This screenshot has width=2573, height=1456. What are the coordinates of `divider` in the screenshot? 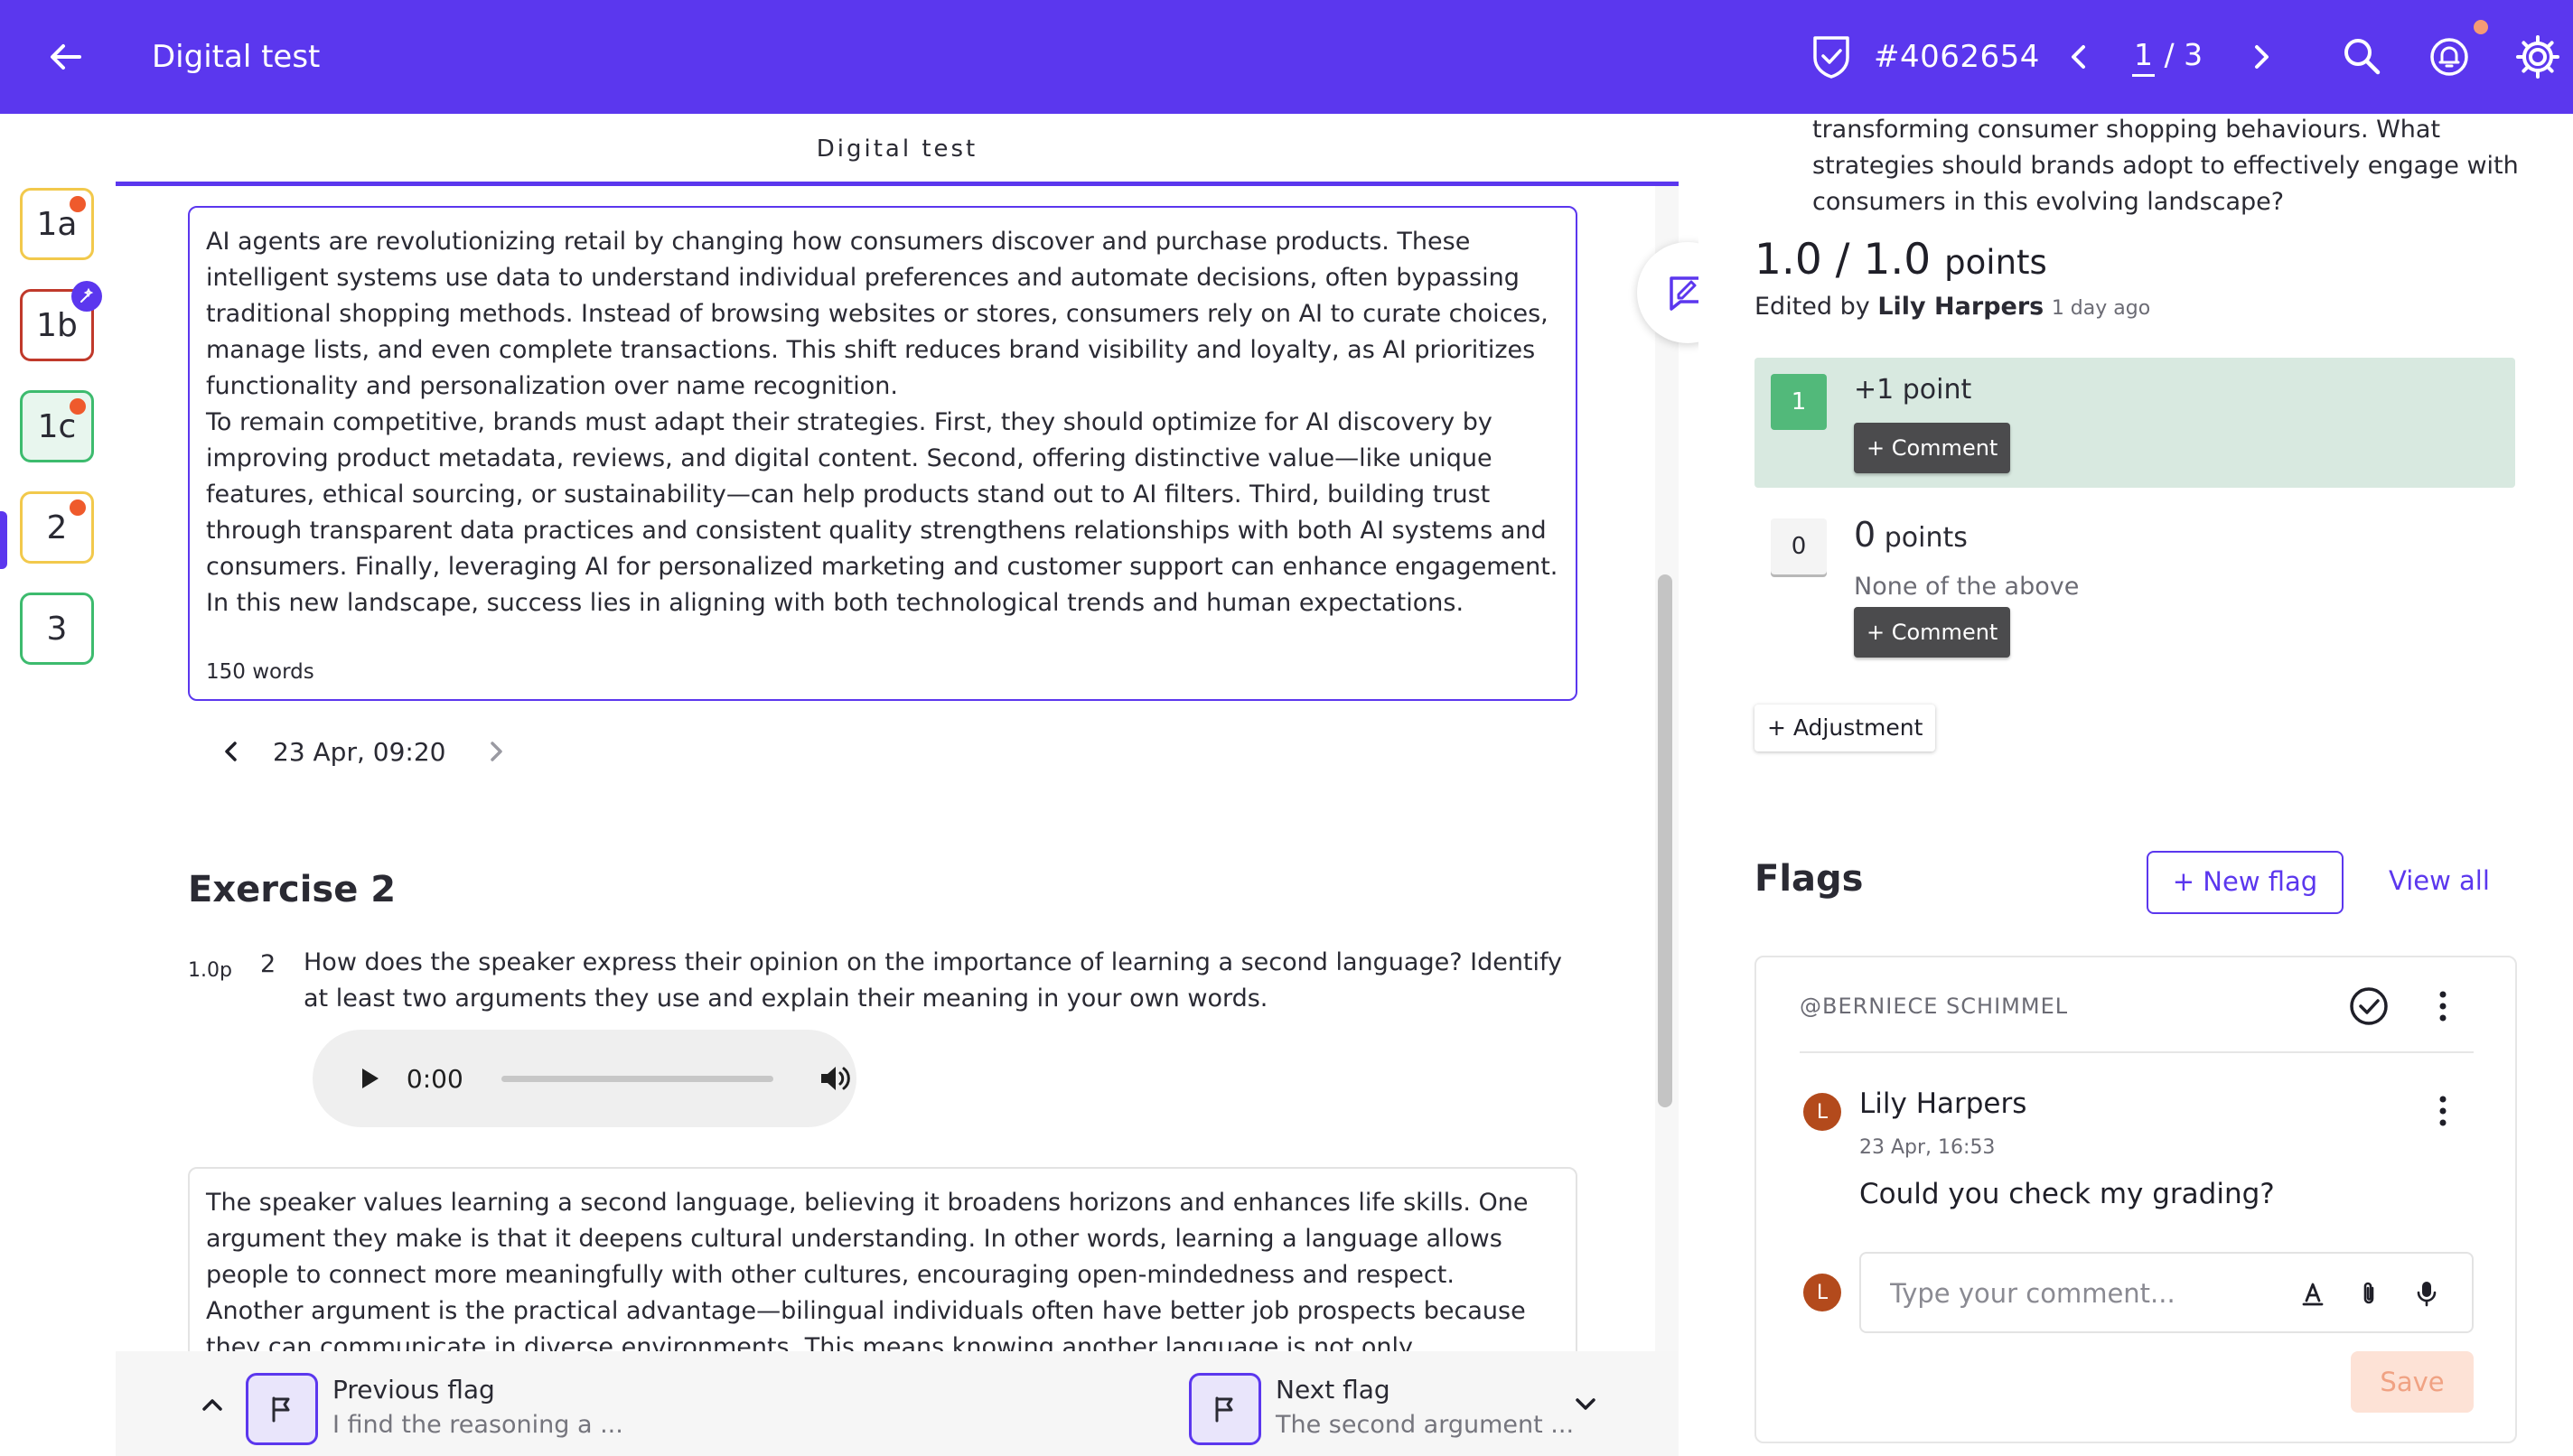 It's located at (2137, 1052).